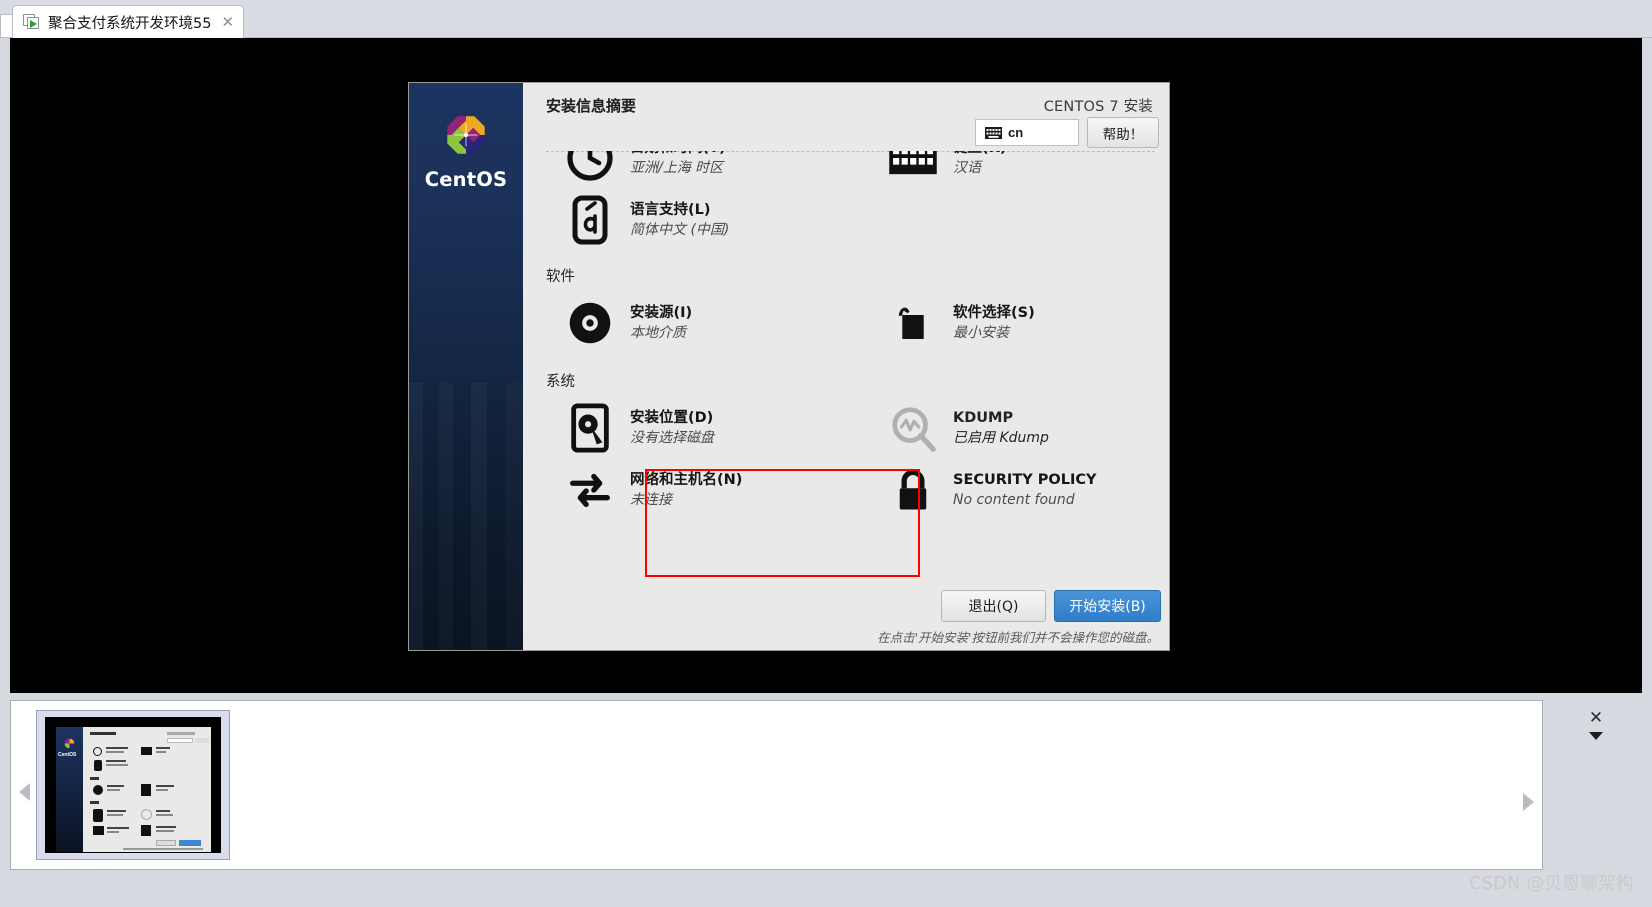 The width and height of the screenshot is (1652, 907). What do you see at coordinates (983, 417) in the screenshot?
I see `hub-title: KDUMP` at bounding box center [983, 417].